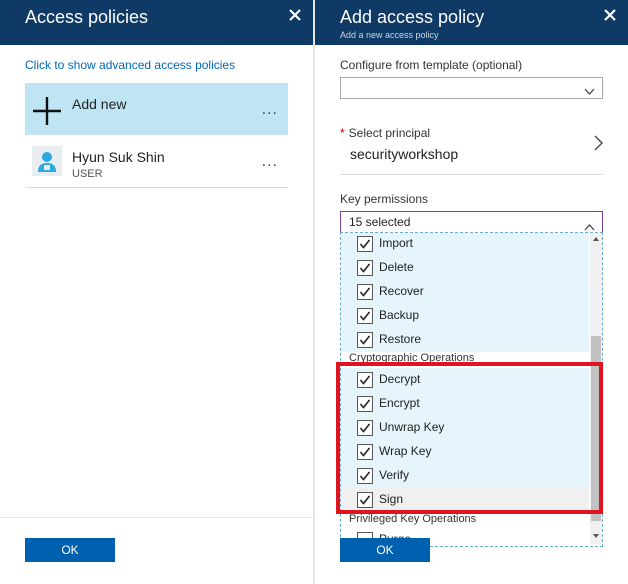 Image resolution: width=628 pixels, height=584 pixels. I want to click on permission-label: Wrap Key, so click(405, 451).